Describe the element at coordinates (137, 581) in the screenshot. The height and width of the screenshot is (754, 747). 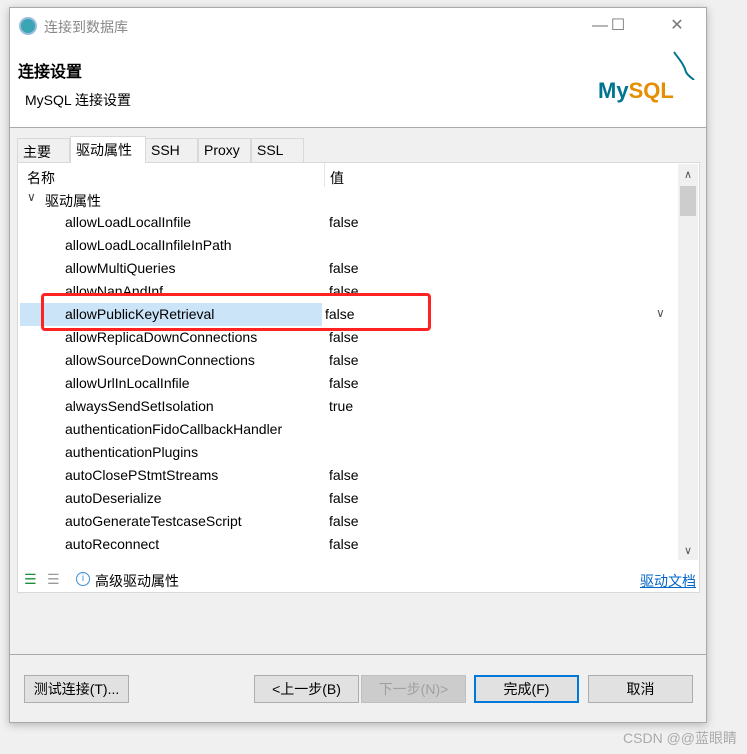
I see `advanced-properties-label: 高级驱动属性` at that location.